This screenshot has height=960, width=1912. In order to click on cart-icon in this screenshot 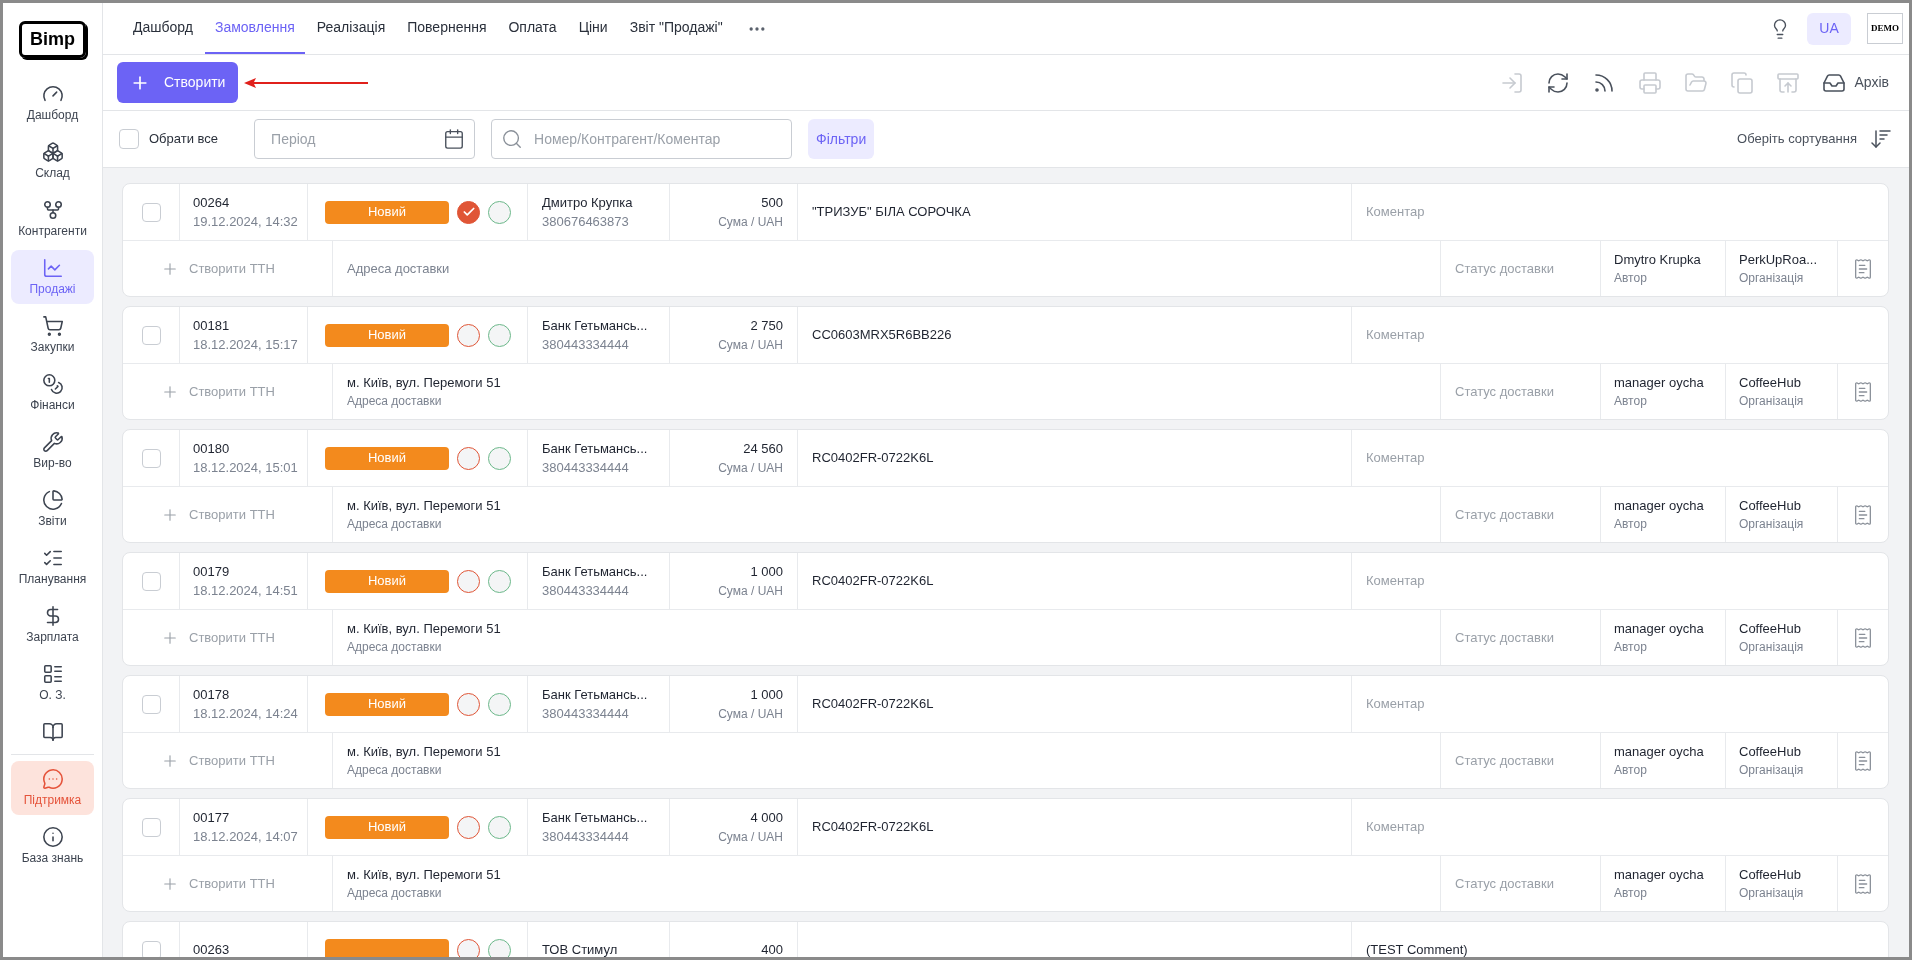, I will do `click(52, 326)`.